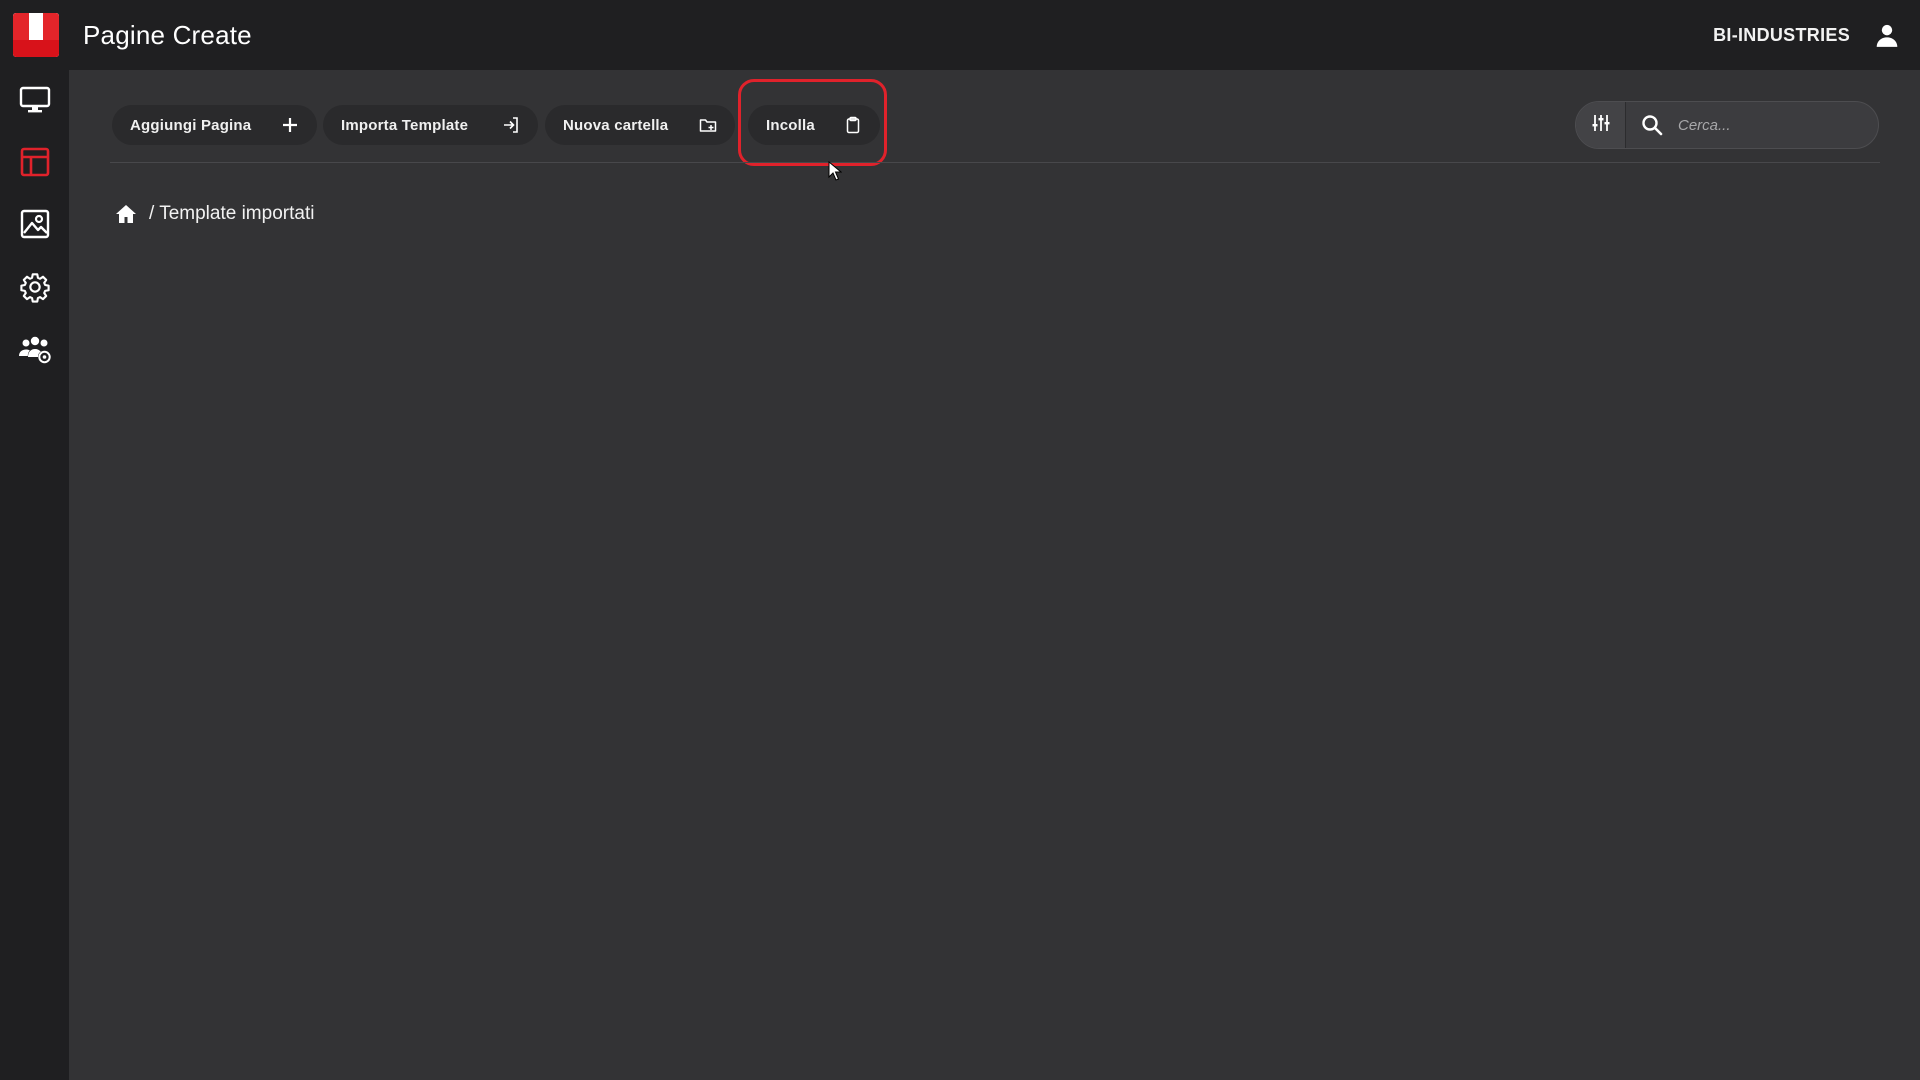 The width and height of the screenshot is (1920, 1080). I want to click on add-page-button: Aggiungi Pagina, so click(214, 125).